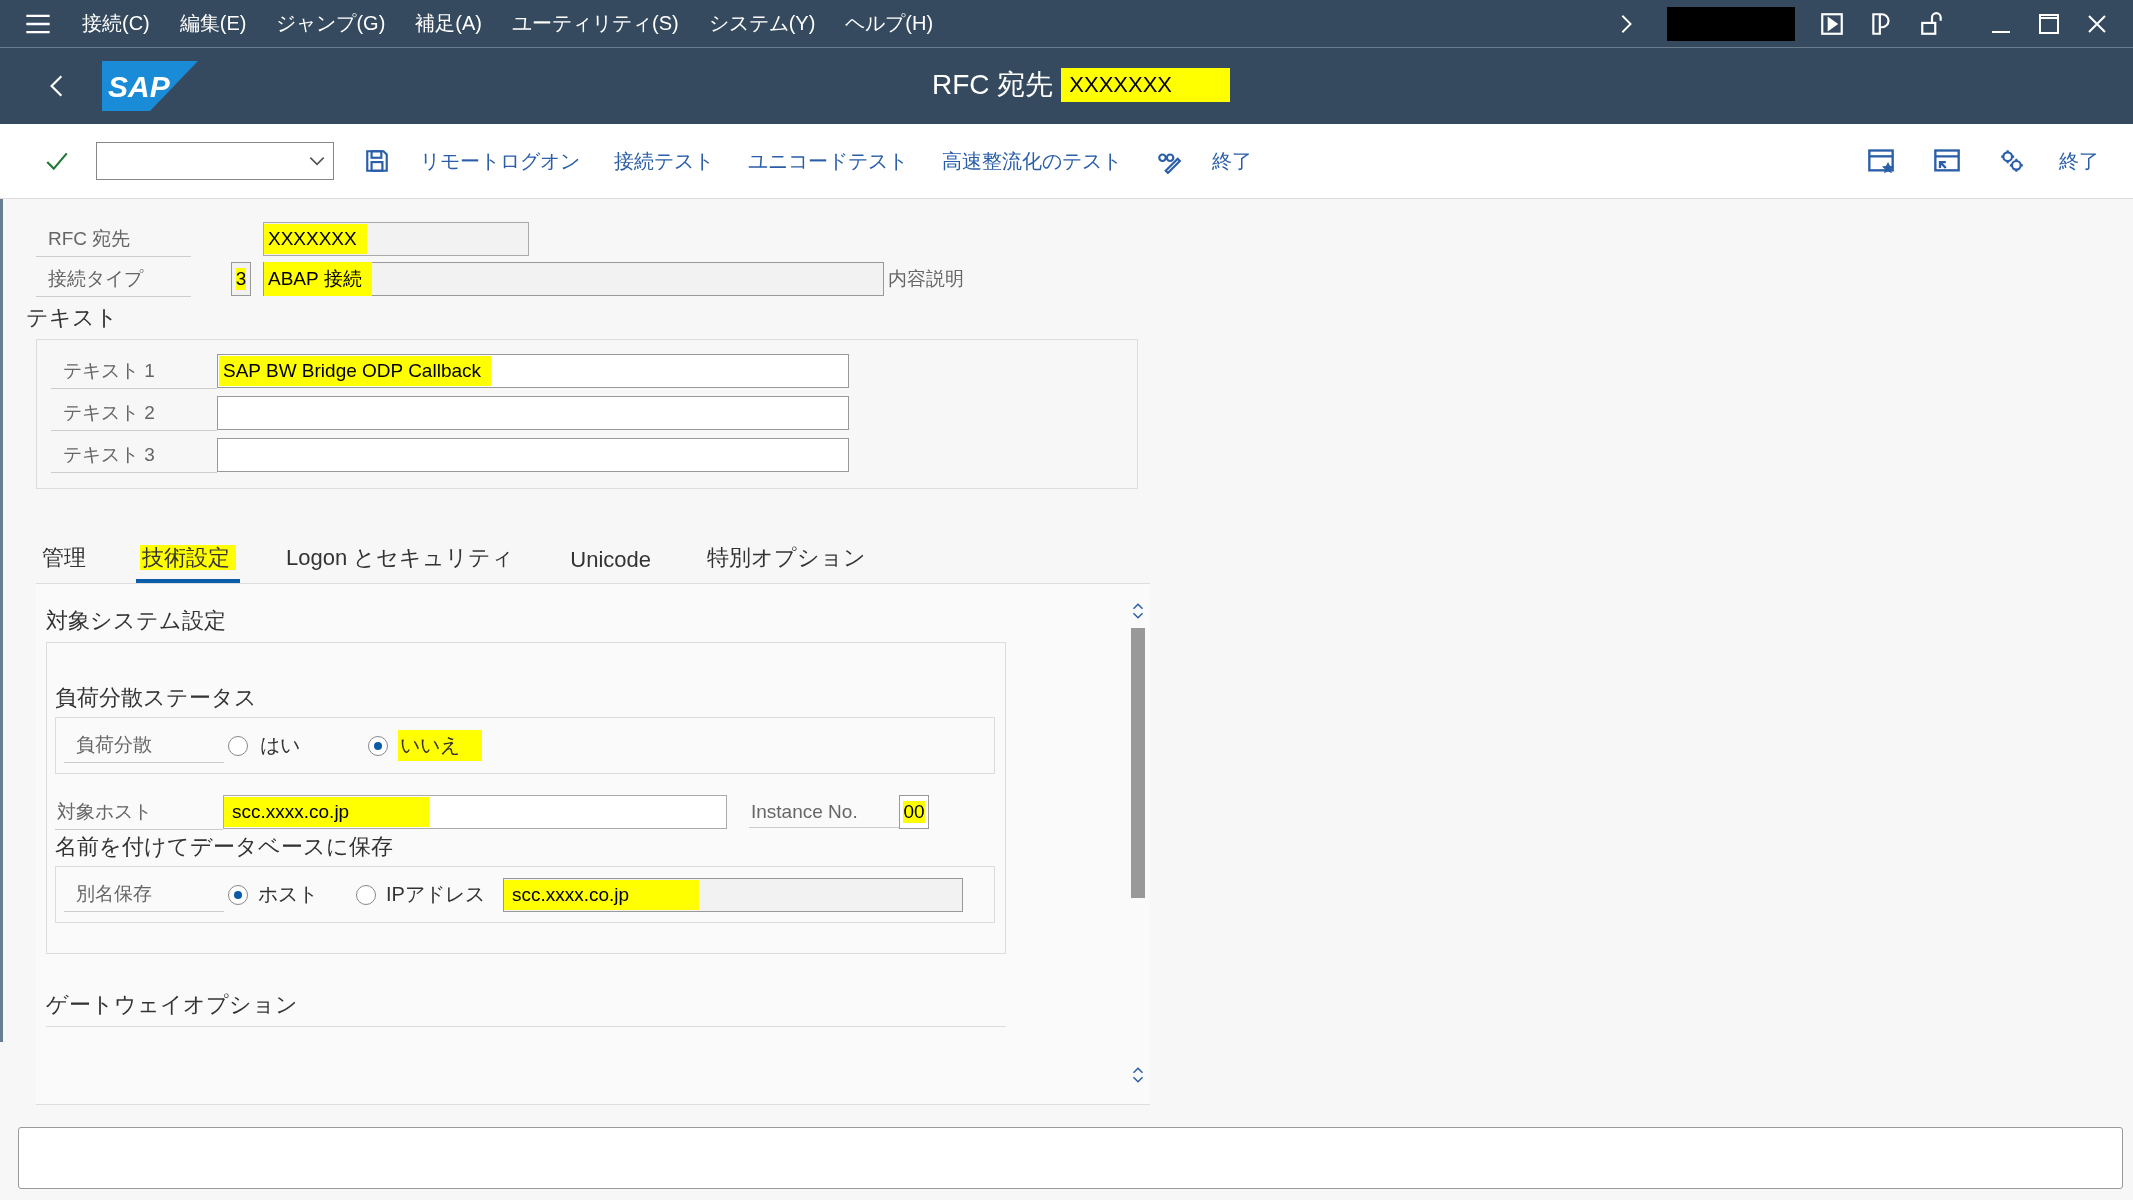 This screenshot has width=2133, height=1200. What do you see at coordinates (533, 371) in the screenshot?
I see `text-field: SAP BW Bridge ODP Callback` at bounding box center [533, 371].